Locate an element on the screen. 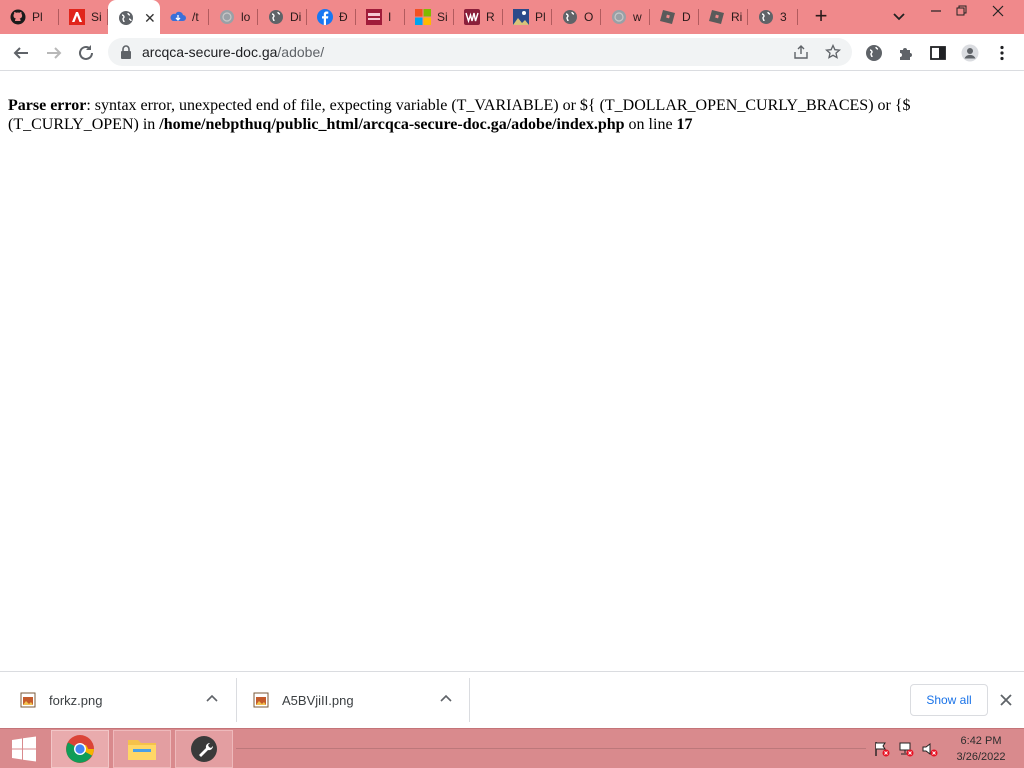 This screenshot has width=1024, height=768. tab-4: lo is located at coordinates (233, 17).